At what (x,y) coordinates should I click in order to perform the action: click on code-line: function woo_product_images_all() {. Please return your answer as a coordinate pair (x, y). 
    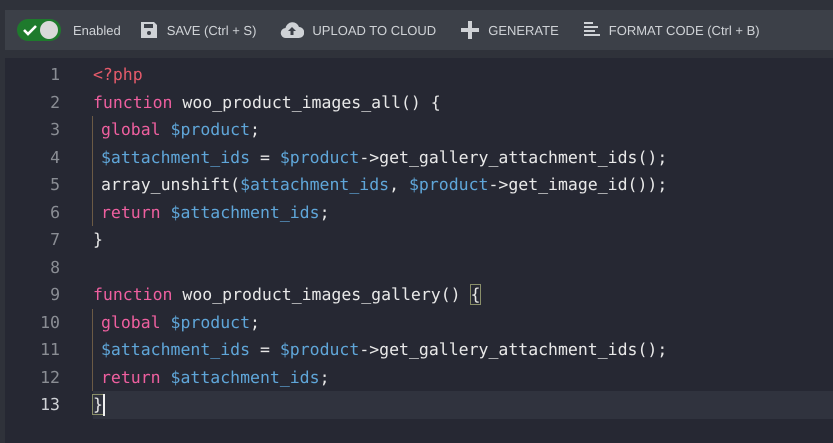
    Looking at the image, I should click on (267, 103).